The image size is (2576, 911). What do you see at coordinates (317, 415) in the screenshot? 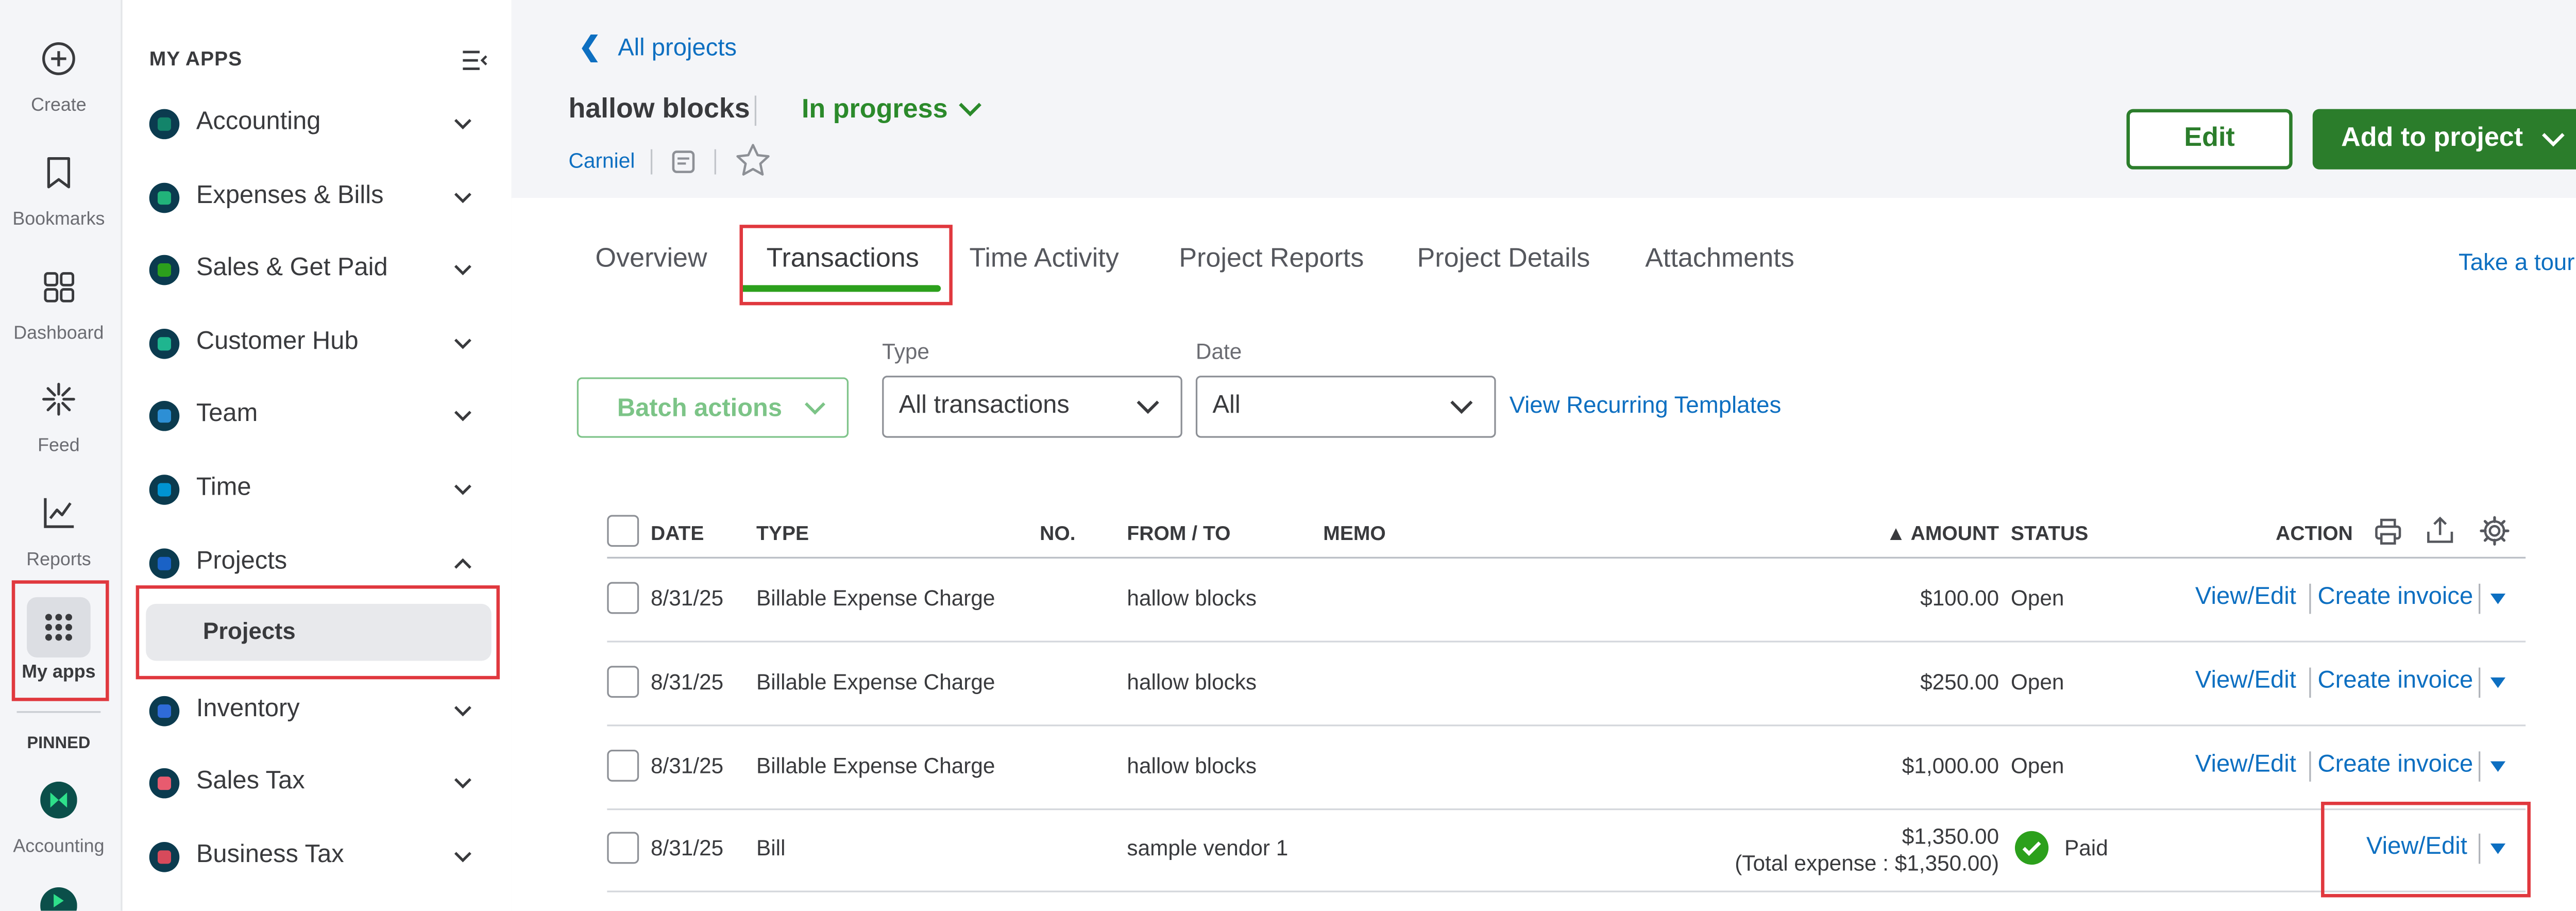
I see `app-item: Team` at bounding box center [317, 415].